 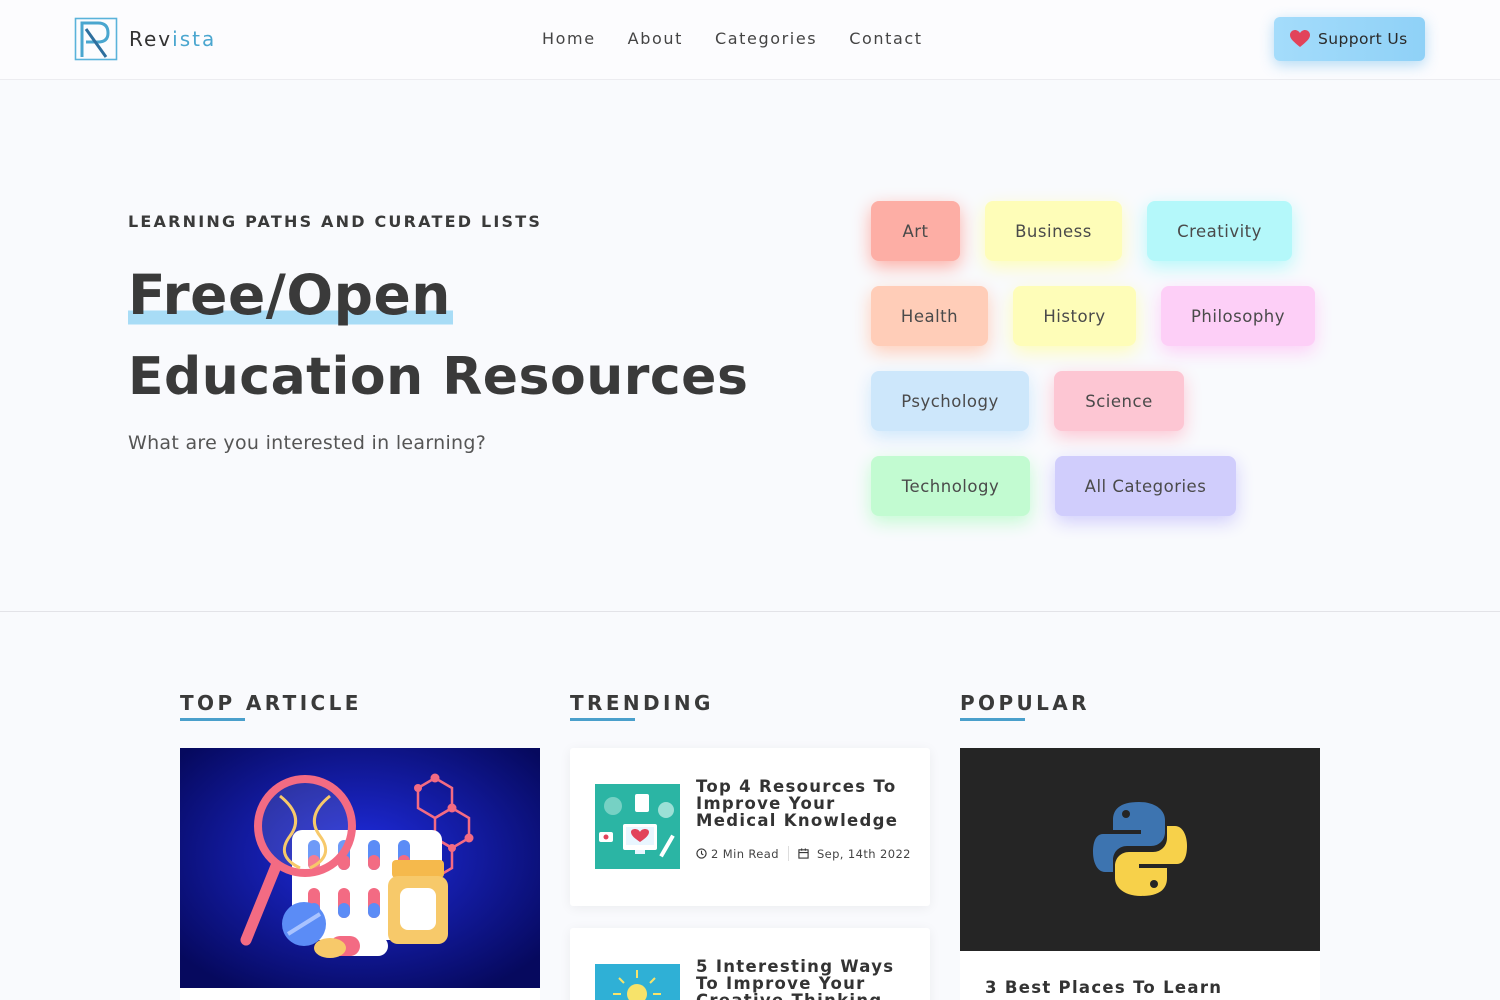 I want to click on top-article-card, so click(x=360, y=874).